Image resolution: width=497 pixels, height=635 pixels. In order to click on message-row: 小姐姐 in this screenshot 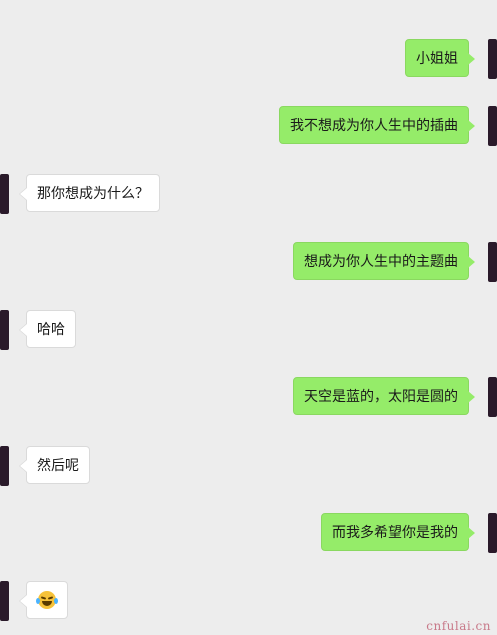, I will do `click(248, 59)`.